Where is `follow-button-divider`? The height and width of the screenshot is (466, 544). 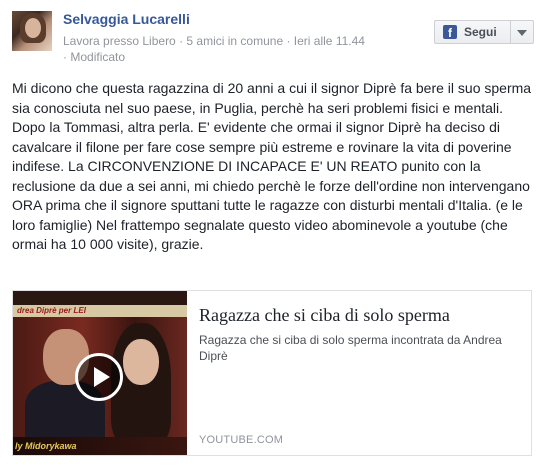 follow-button-divider is located at coordinates (510, 32).